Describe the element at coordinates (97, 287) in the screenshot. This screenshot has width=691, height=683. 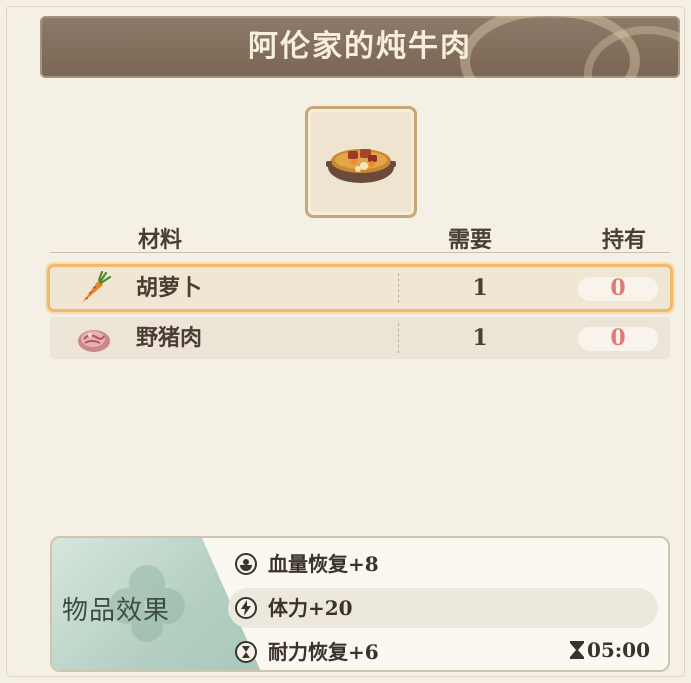
I see `carrot-icon` at that location.